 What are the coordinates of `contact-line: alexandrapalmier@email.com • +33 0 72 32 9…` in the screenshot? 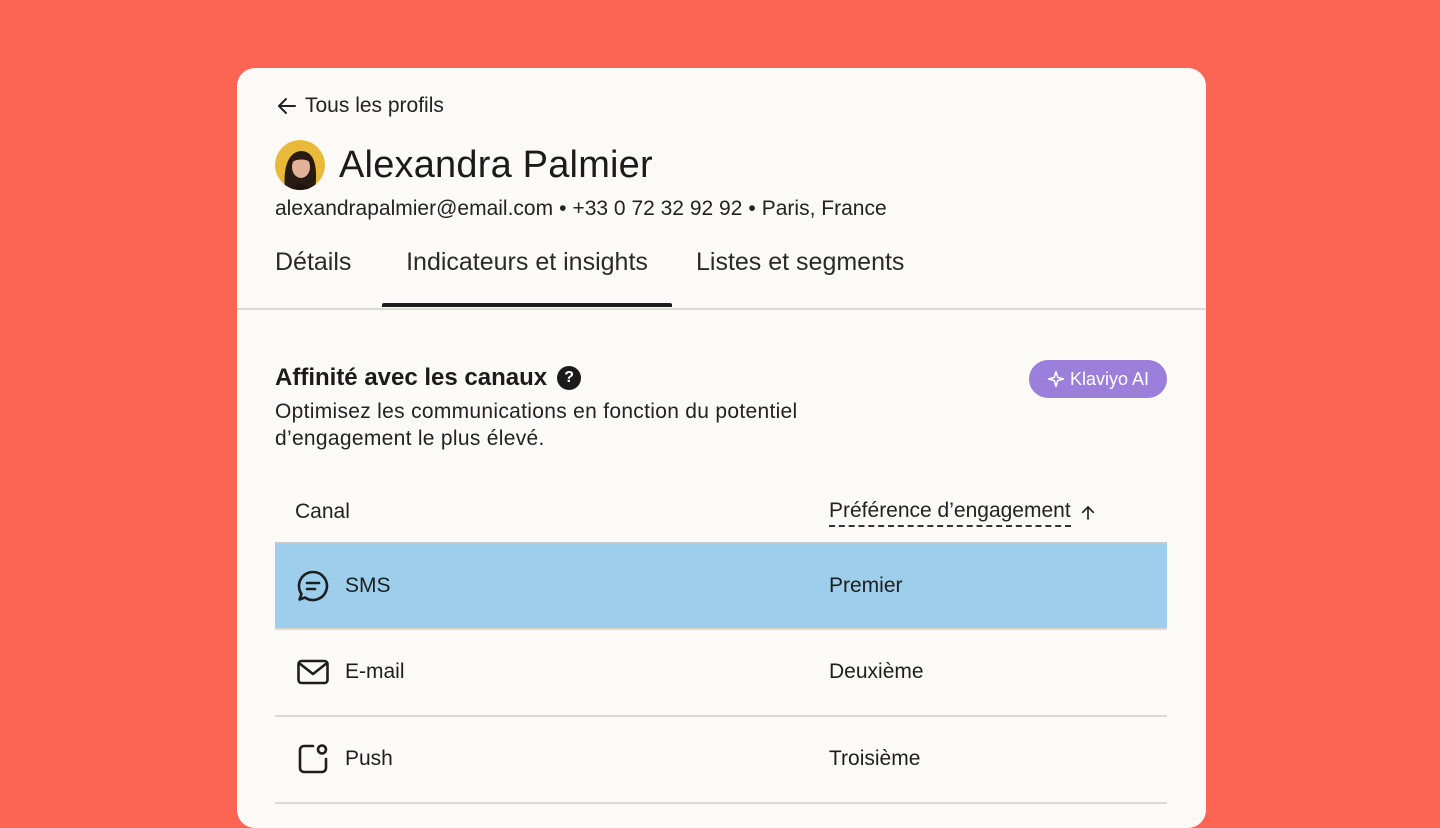 It's located at (581, 209).